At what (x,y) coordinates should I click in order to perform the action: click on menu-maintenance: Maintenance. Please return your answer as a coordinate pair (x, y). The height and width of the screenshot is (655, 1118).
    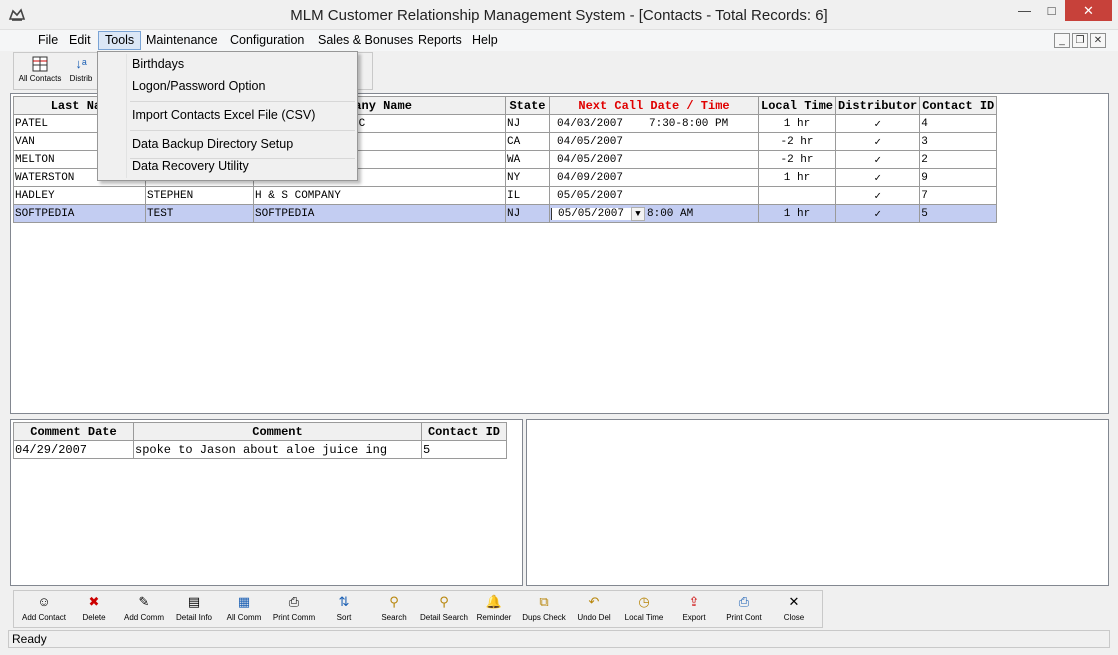
    Looking at the image, I should click on (182, 40).